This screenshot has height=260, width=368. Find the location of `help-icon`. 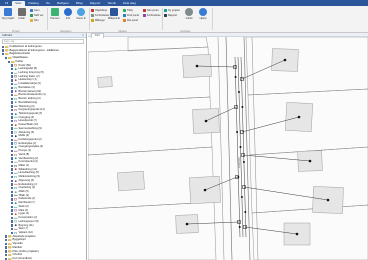

help-icon is located at coordinates (203, 12).